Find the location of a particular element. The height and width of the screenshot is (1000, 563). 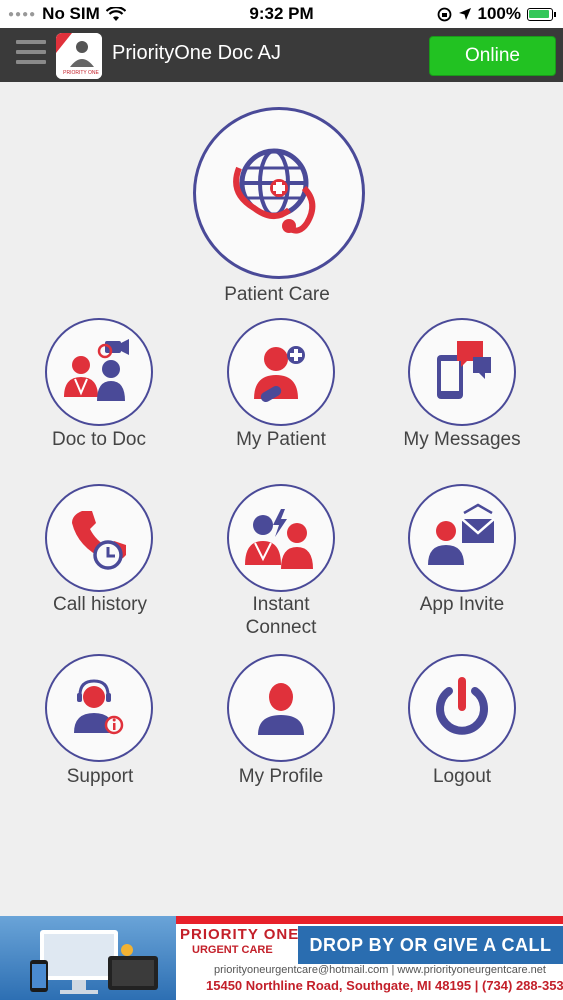

doctors-video-icon is located at coordinates (96, 370).